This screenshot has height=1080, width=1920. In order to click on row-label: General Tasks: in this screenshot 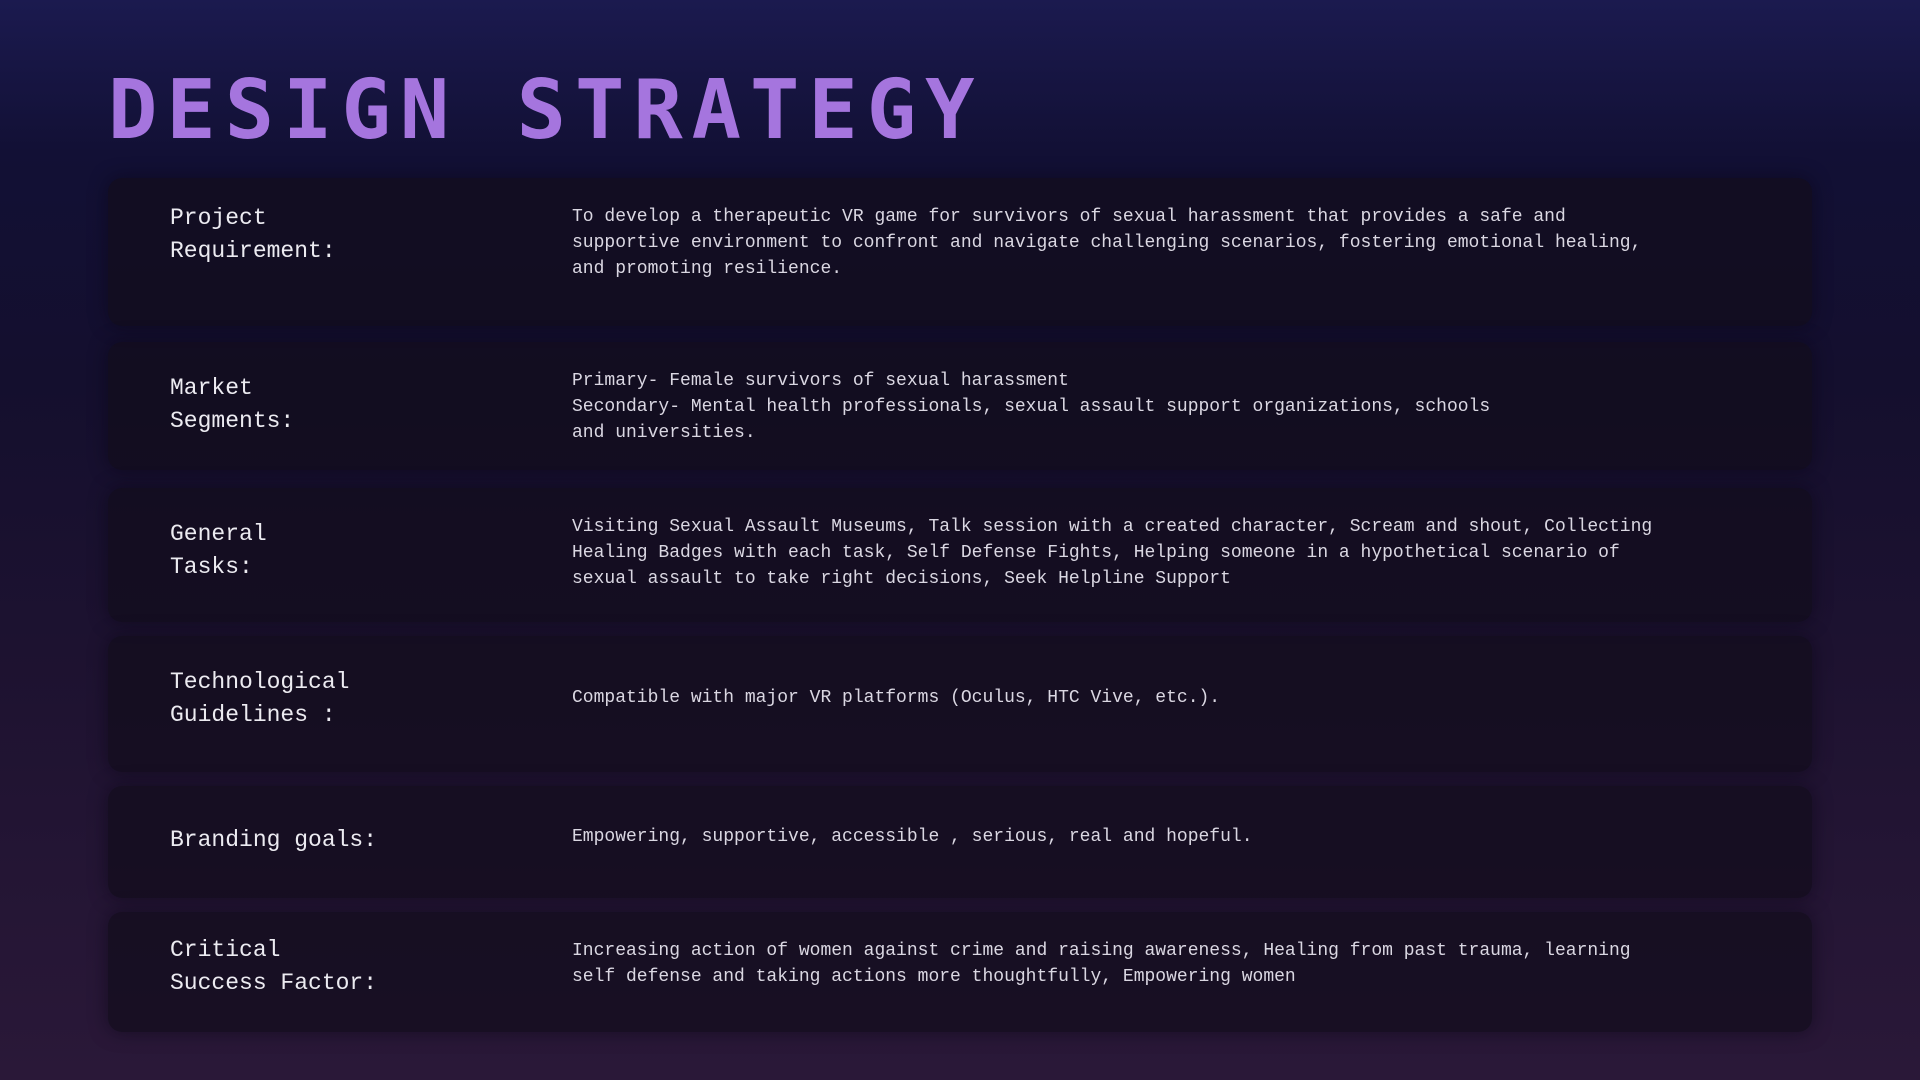, I will do `click(218, 550)`.